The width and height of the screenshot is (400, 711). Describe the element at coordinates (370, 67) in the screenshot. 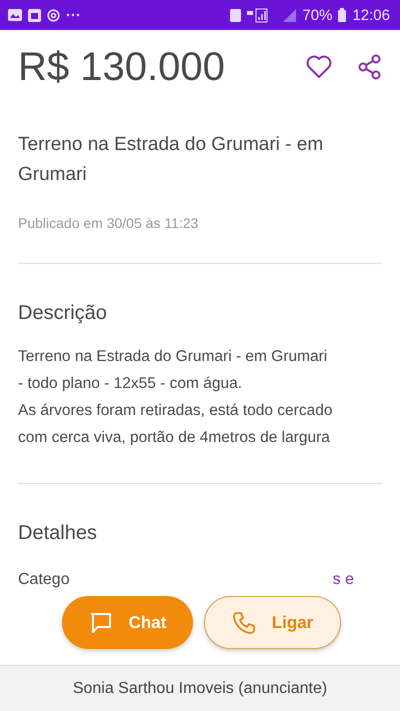

I see `share-icon` at that location.